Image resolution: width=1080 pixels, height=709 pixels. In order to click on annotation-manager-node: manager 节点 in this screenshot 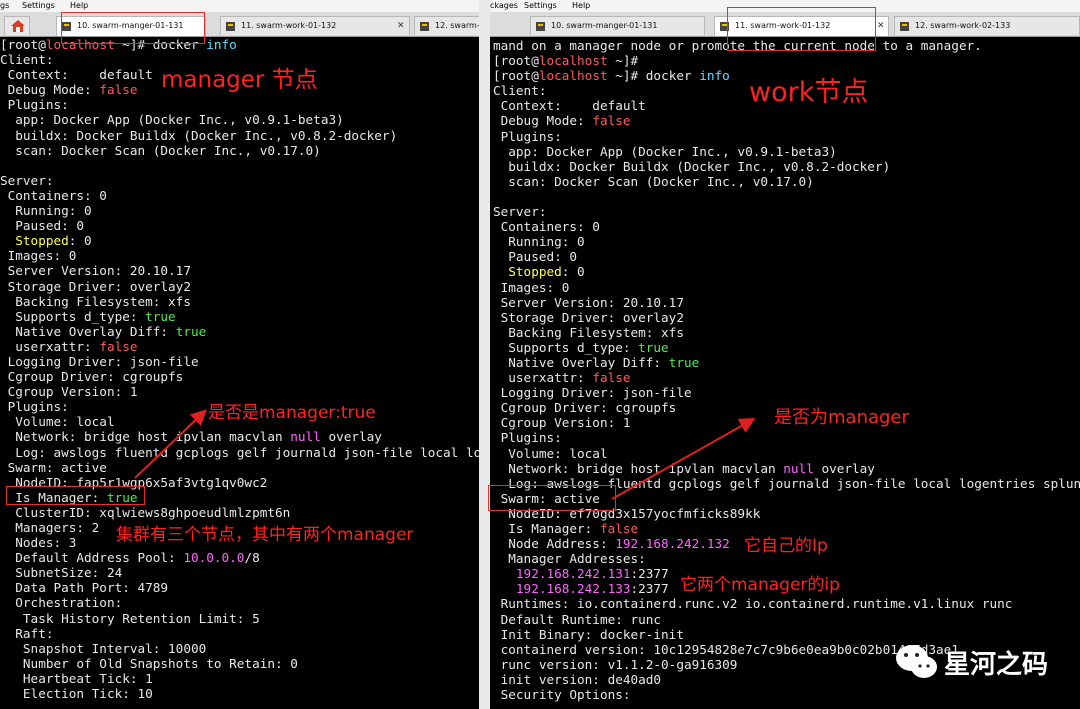, I will do `click(239, 80)`.